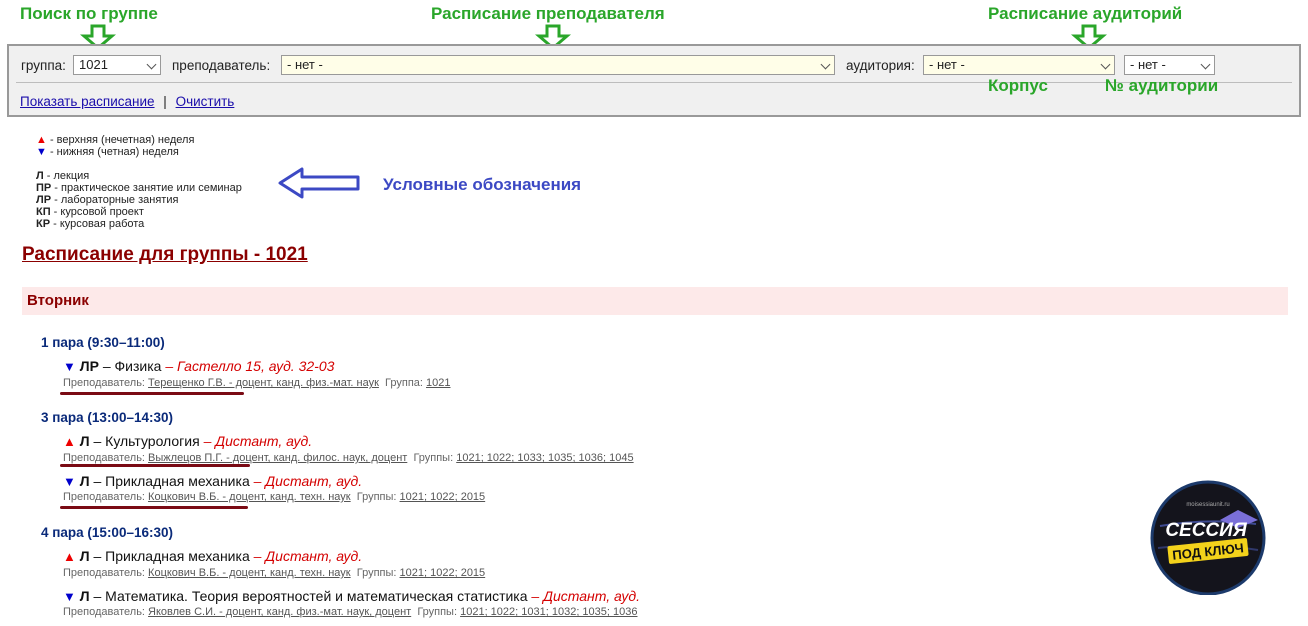  I want to click on legend-lower-week: - нижняя (четная) неделя, so click(114, 152).